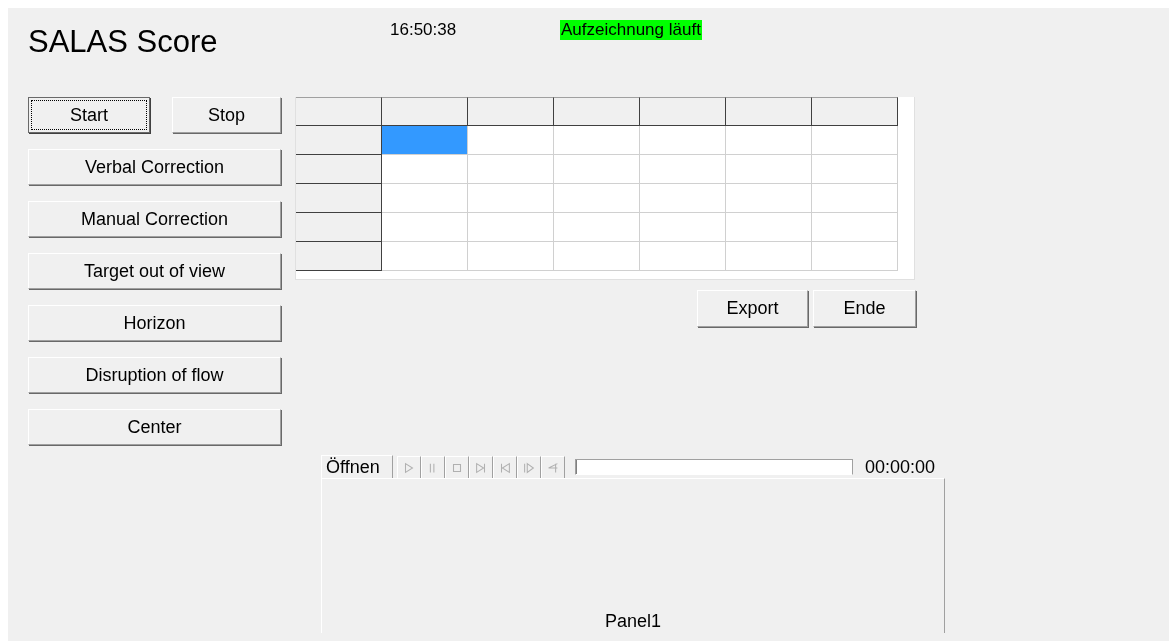 This screenshot has width=1169, height=641. Describe the element at coordinates (481, 467) in the screenshot. I see `next-icon` at that location.